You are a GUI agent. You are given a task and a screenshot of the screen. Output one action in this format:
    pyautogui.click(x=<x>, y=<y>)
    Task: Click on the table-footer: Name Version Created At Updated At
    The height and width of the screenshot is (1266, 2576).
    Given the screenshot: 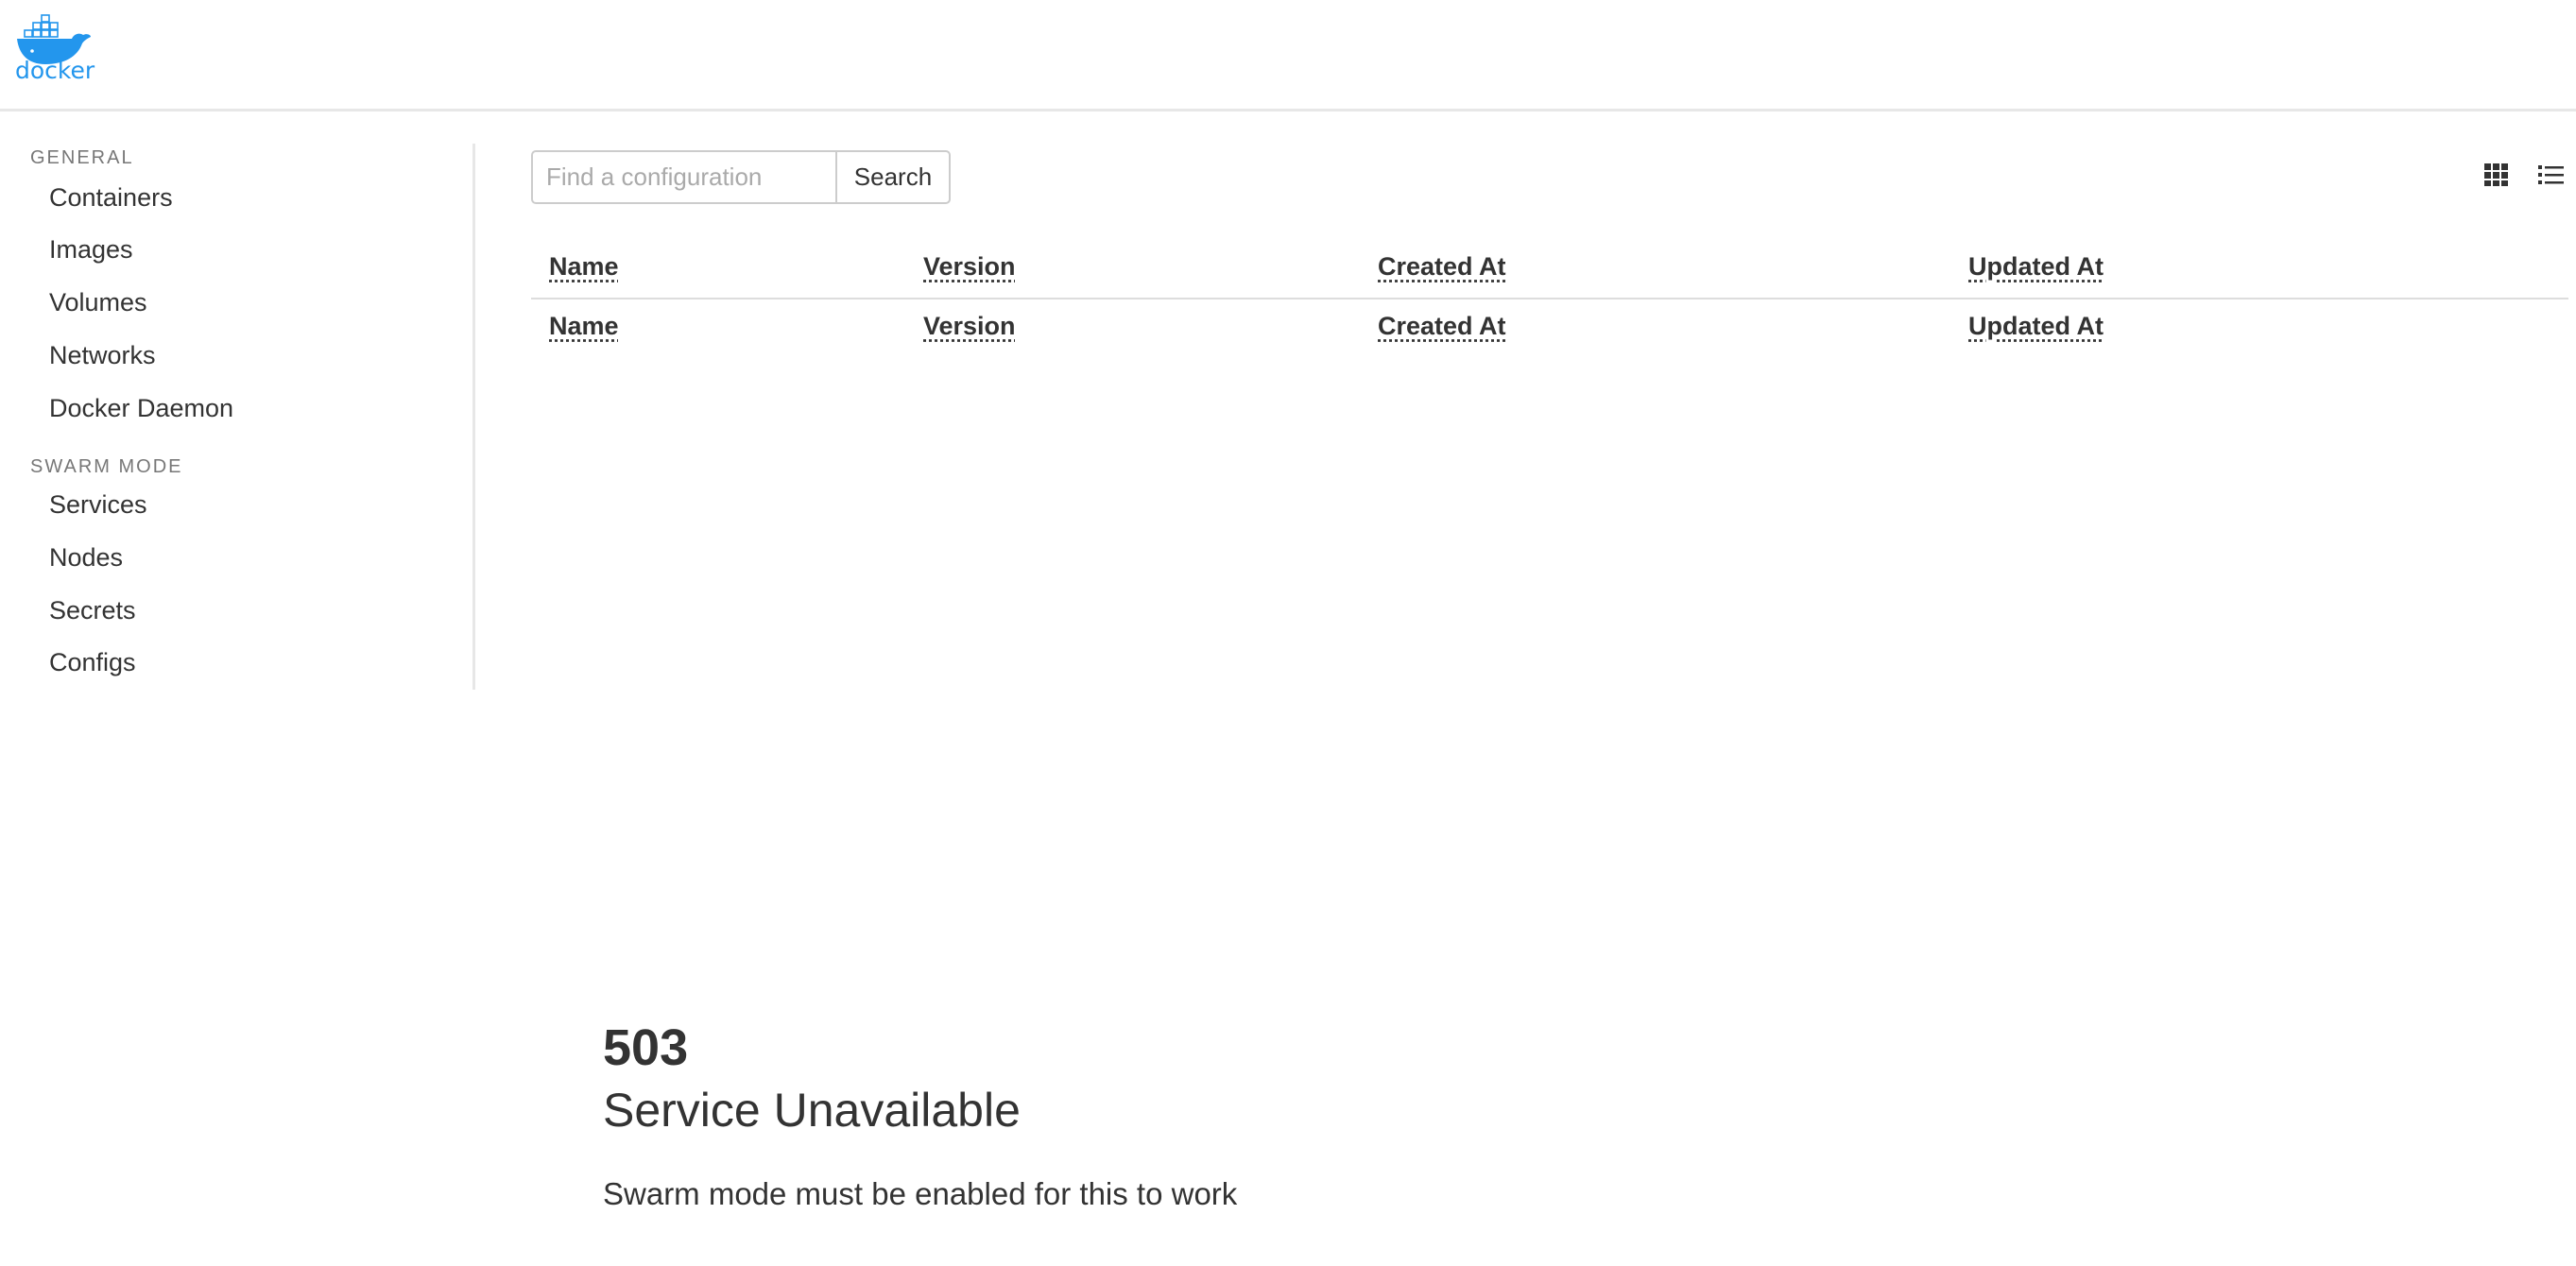 What is the action you would take?
    pyautogui.click(x=1549, y=329)
    